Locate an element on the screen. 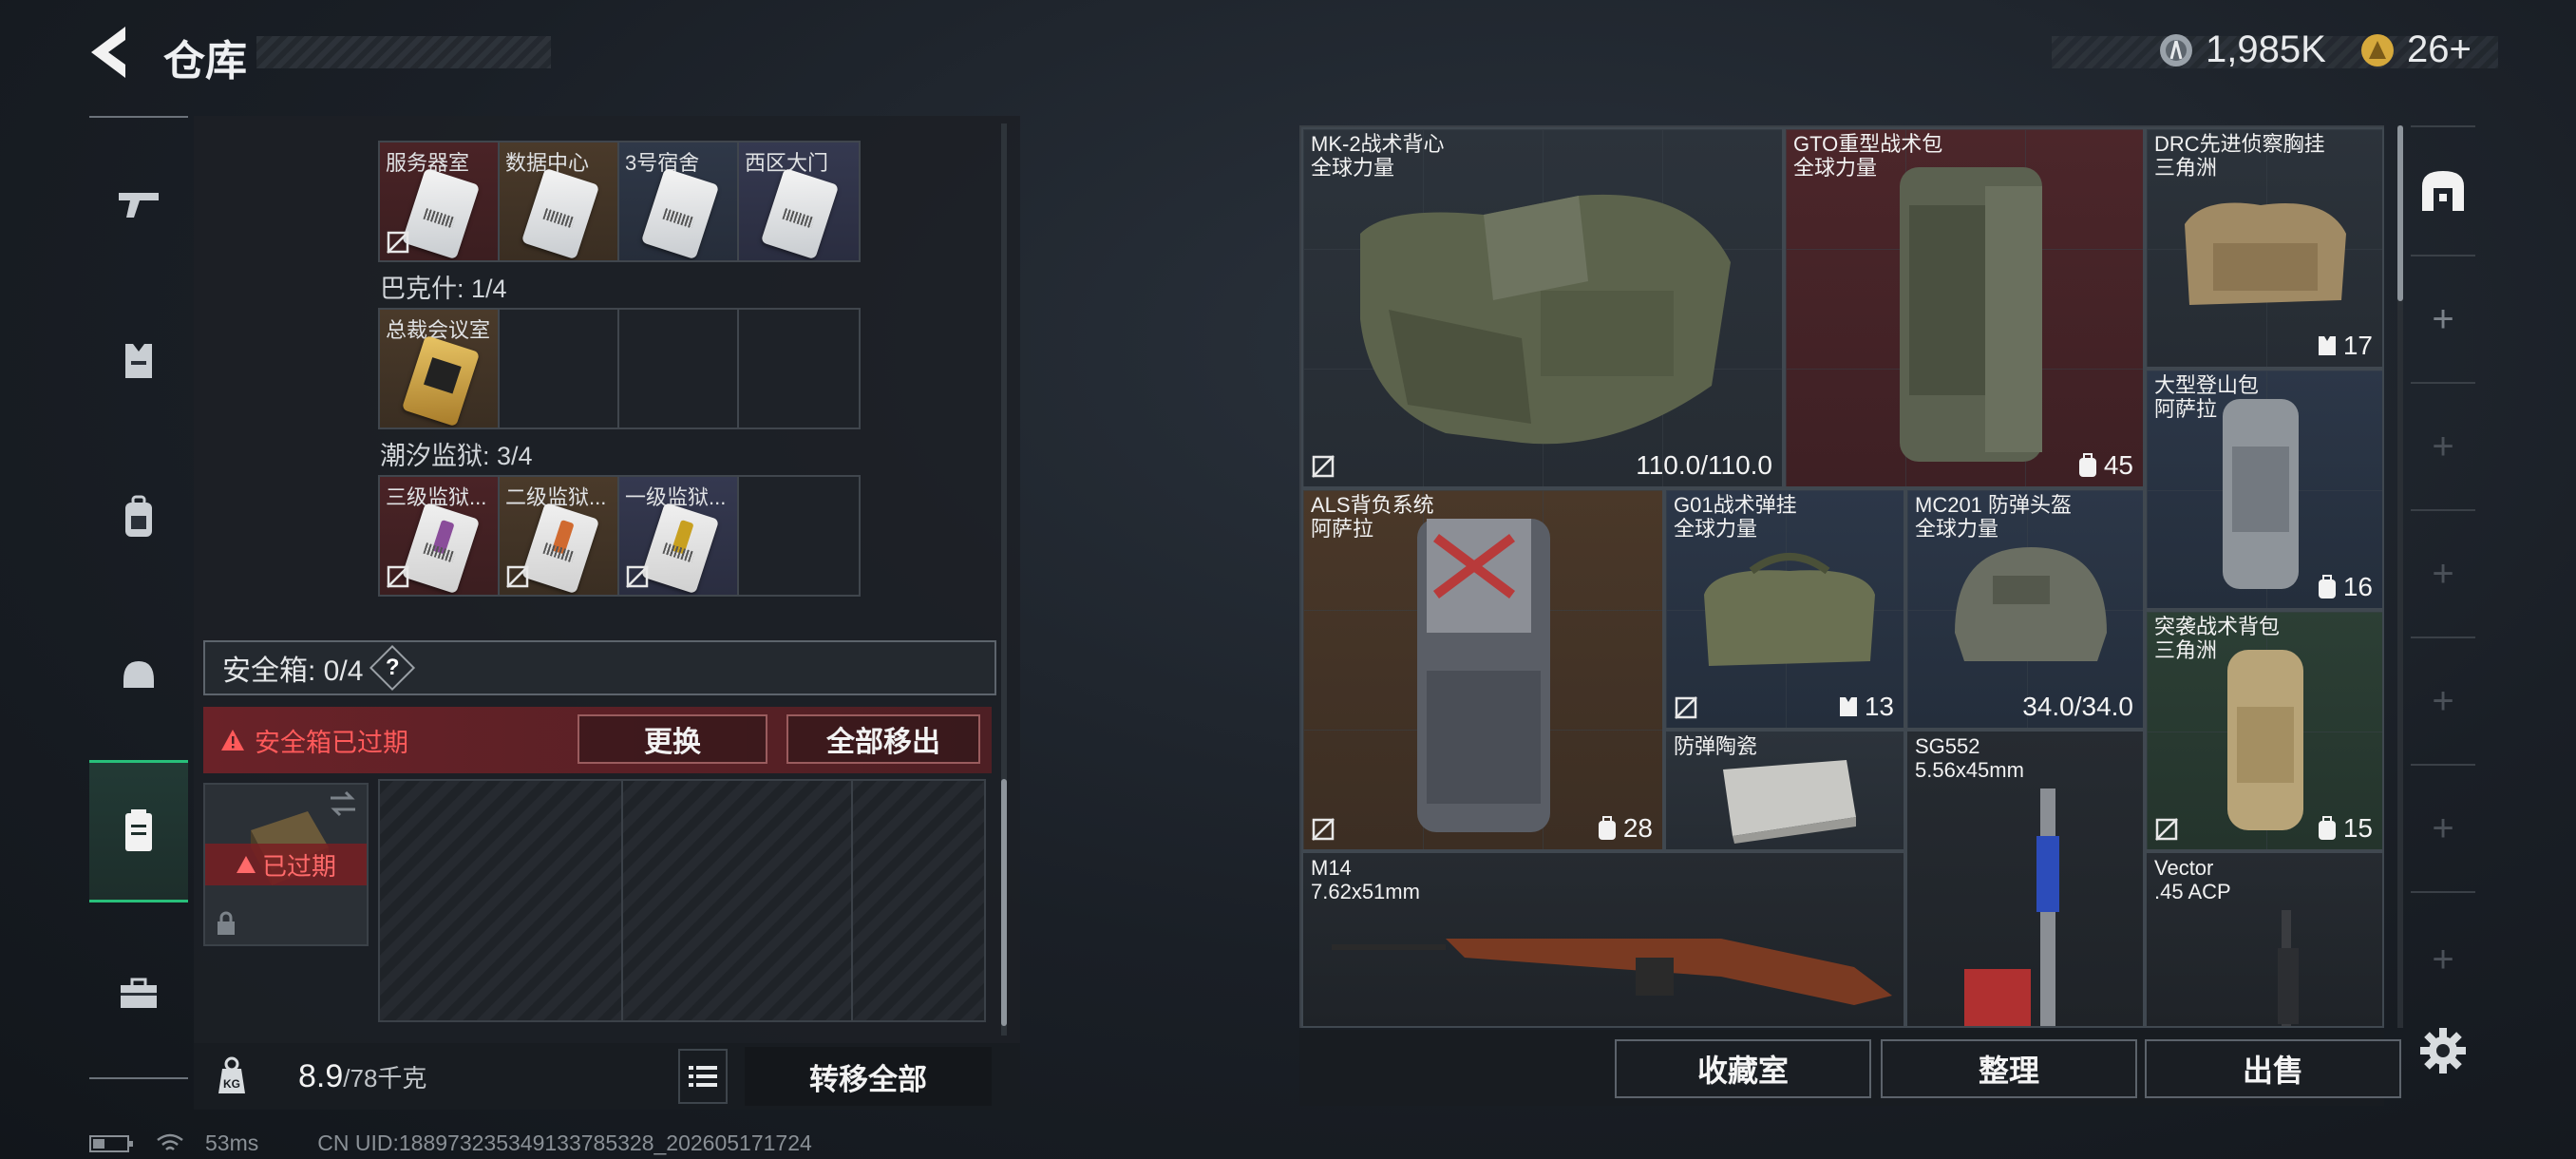  item-raid-backpack: 突袭战术背包 三角洲 15 is located at coordinates (2264, 730).